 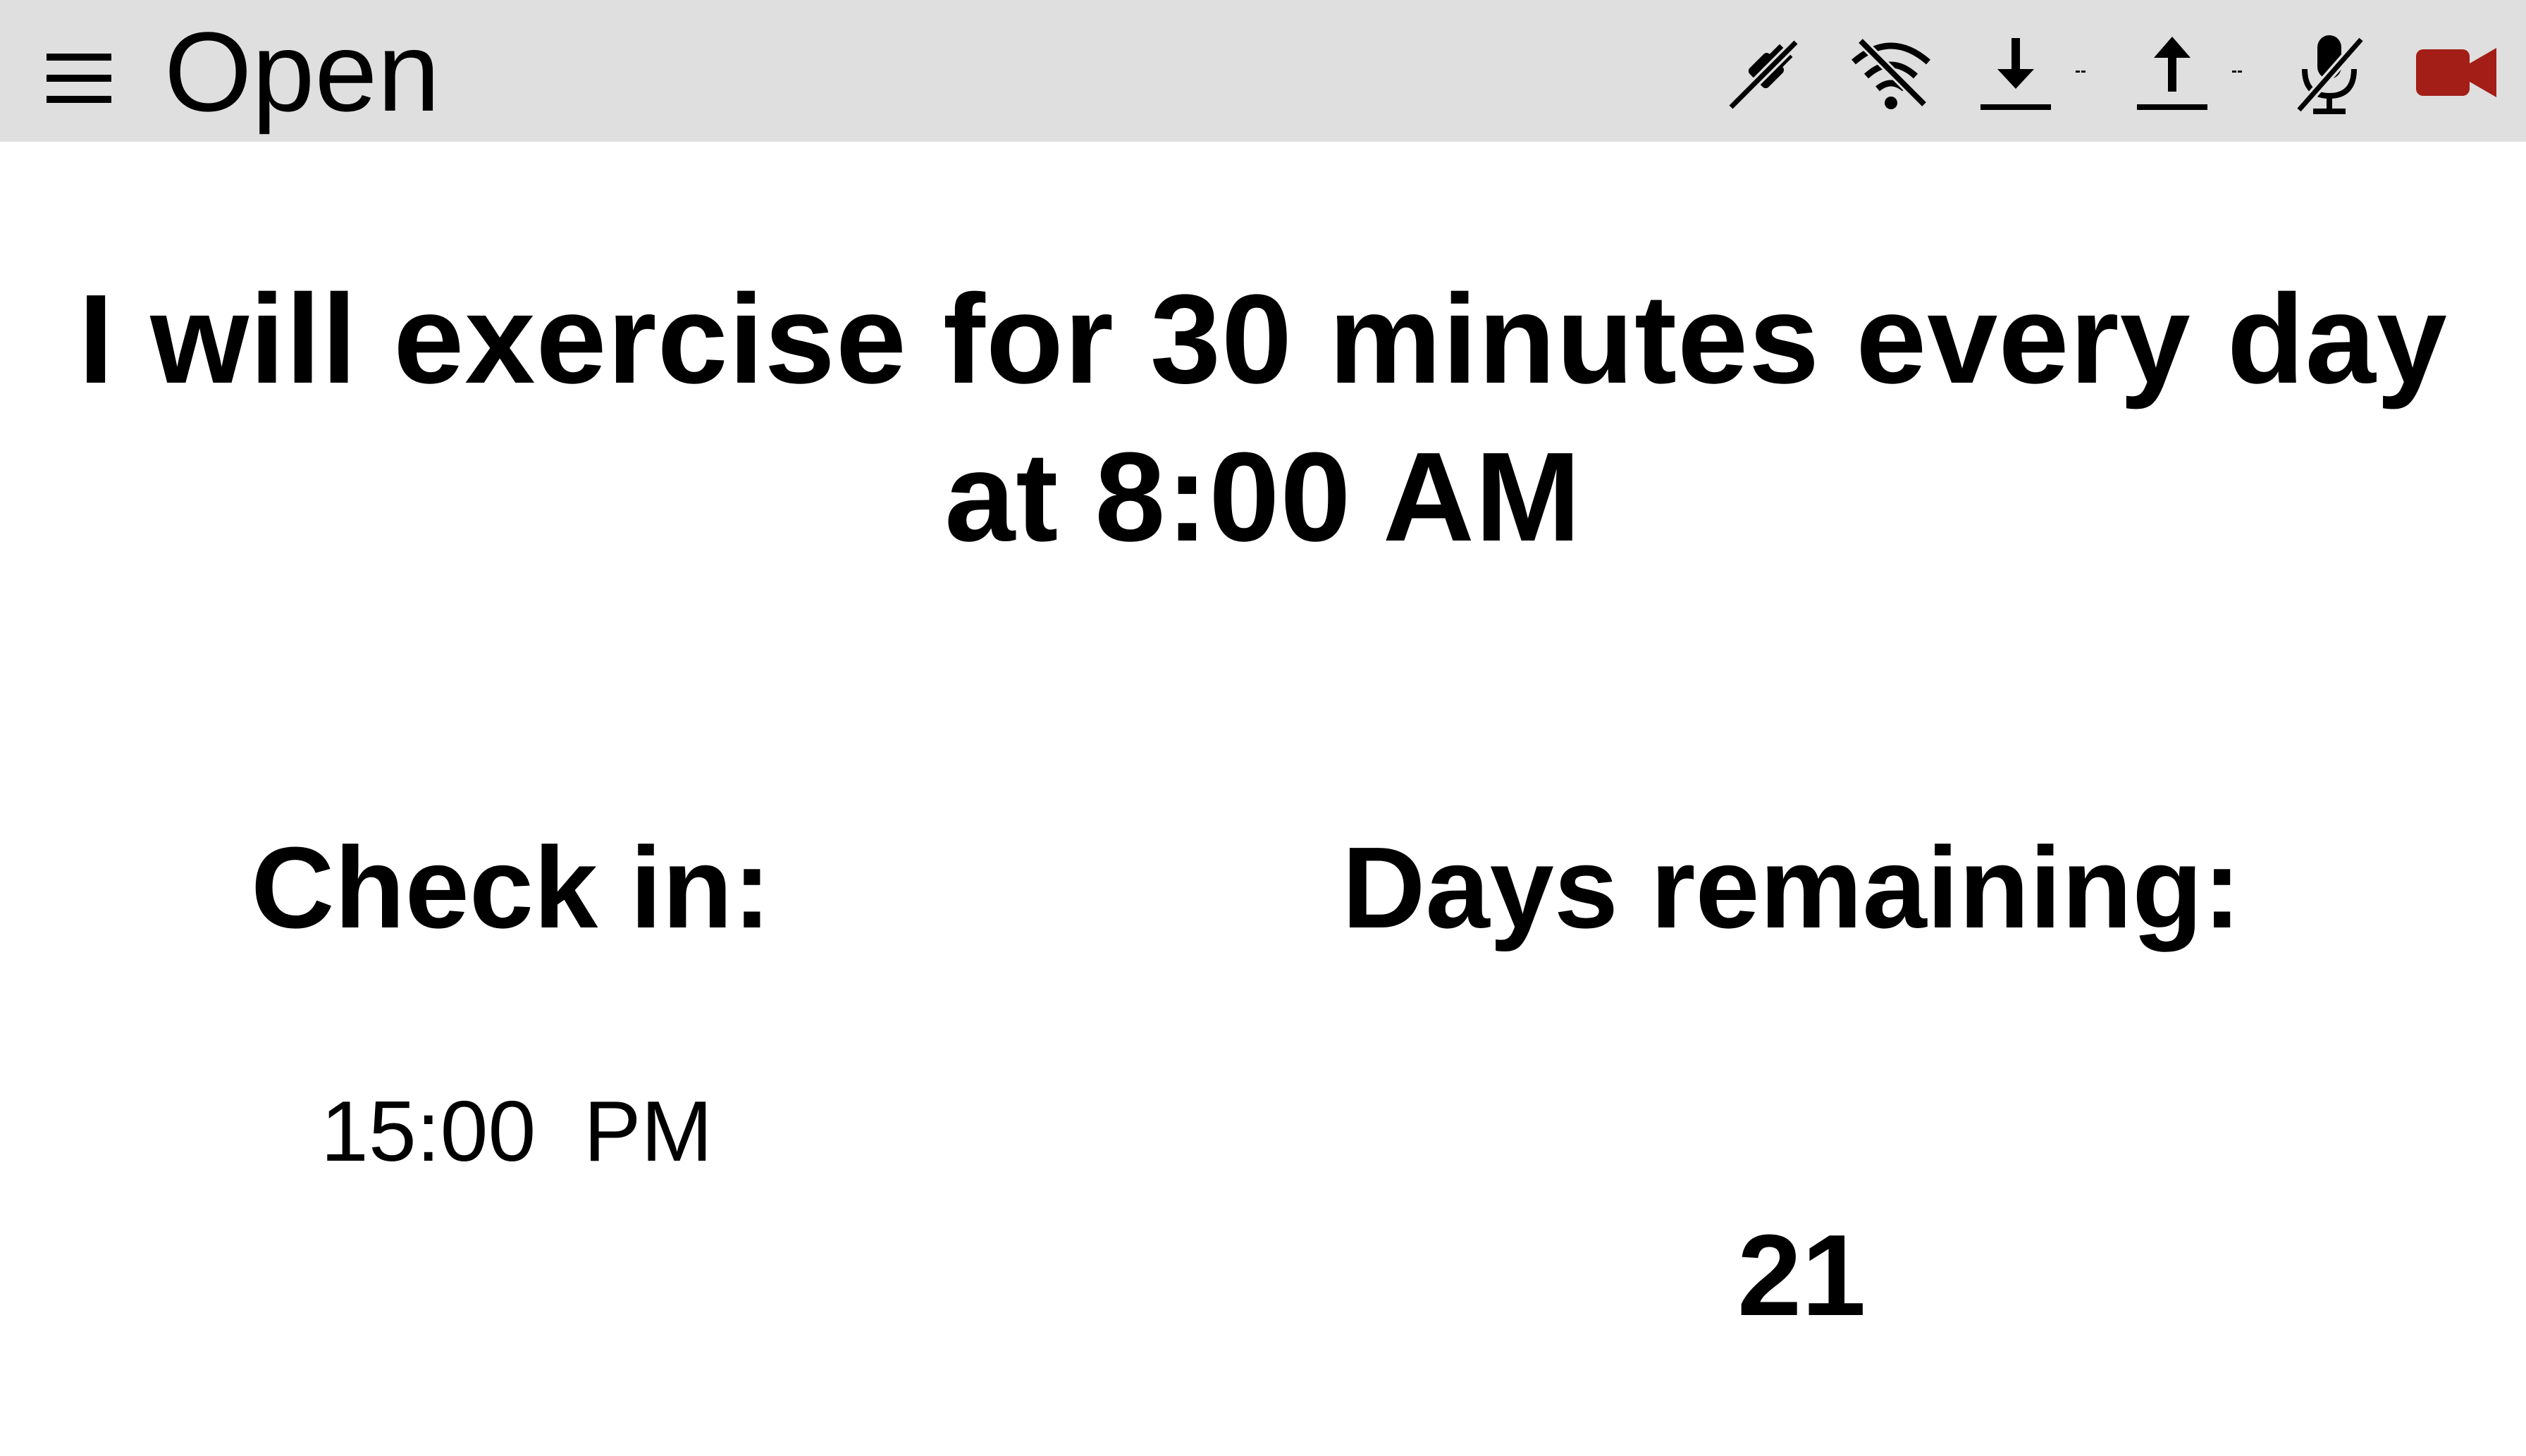 I want to click on open-button: Open, so click(x=302, y=72).